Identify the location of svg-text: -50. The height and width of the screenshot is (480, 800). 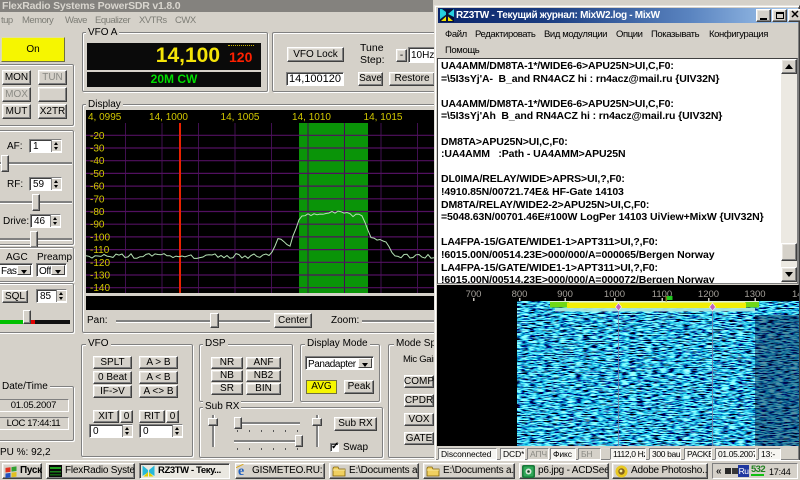
(97, 174).